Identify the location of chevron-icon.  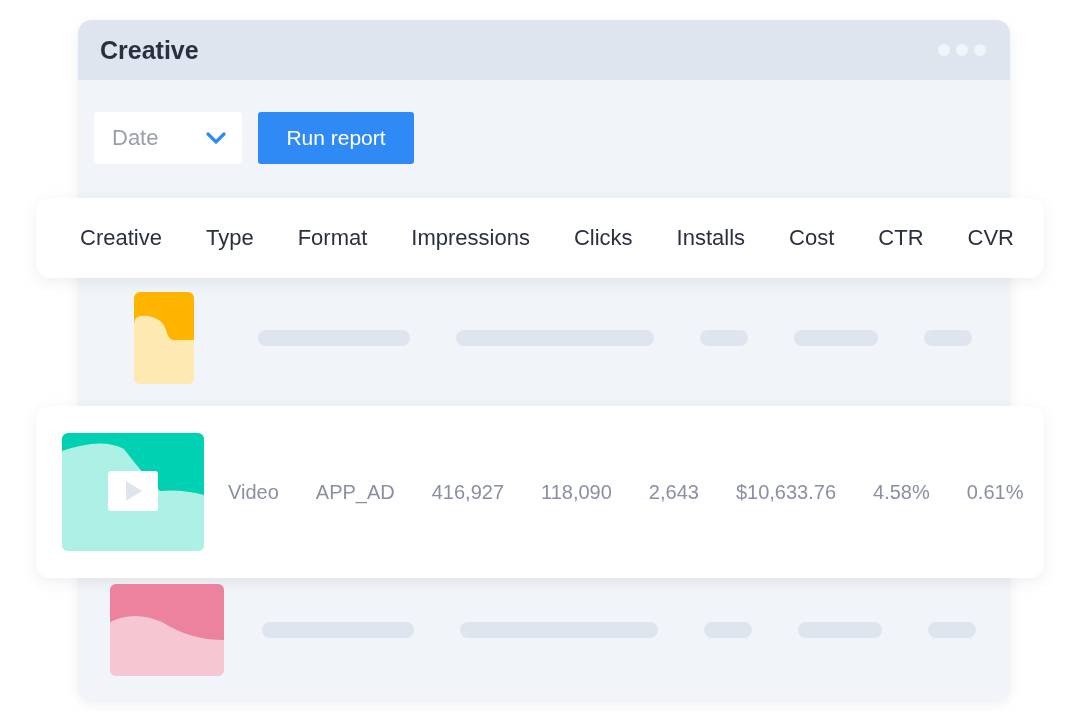
(216, 138).